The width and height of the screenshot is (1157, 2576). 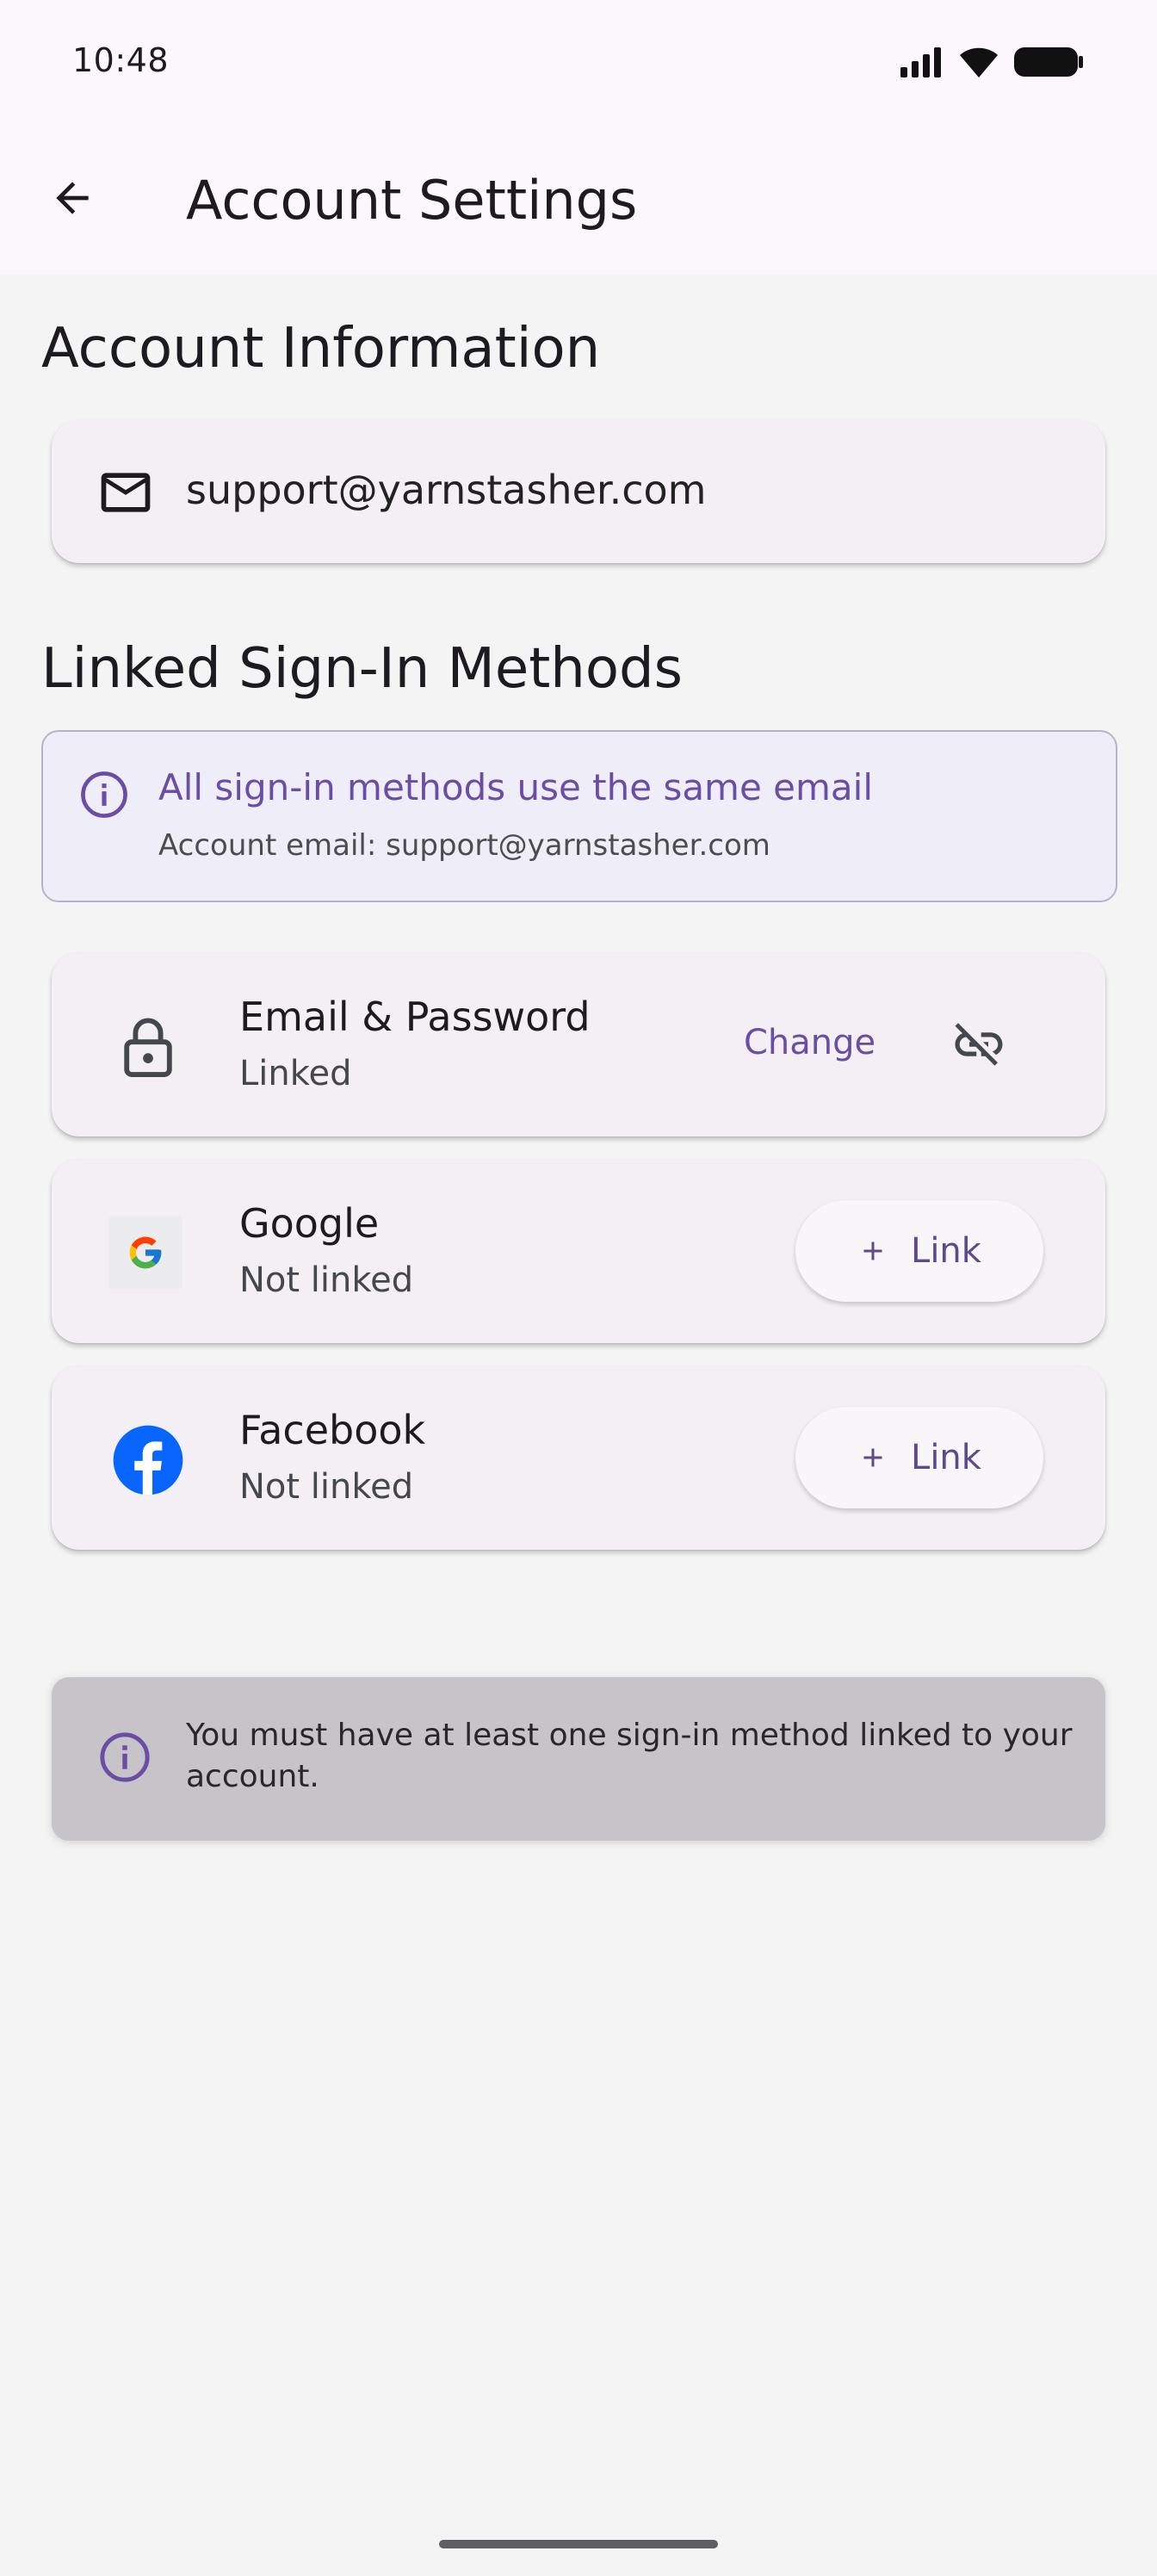 What do you see at coordinates (146, 1253) in the screenshot?
I see `google-logo` at bounding box center [146, 1253].